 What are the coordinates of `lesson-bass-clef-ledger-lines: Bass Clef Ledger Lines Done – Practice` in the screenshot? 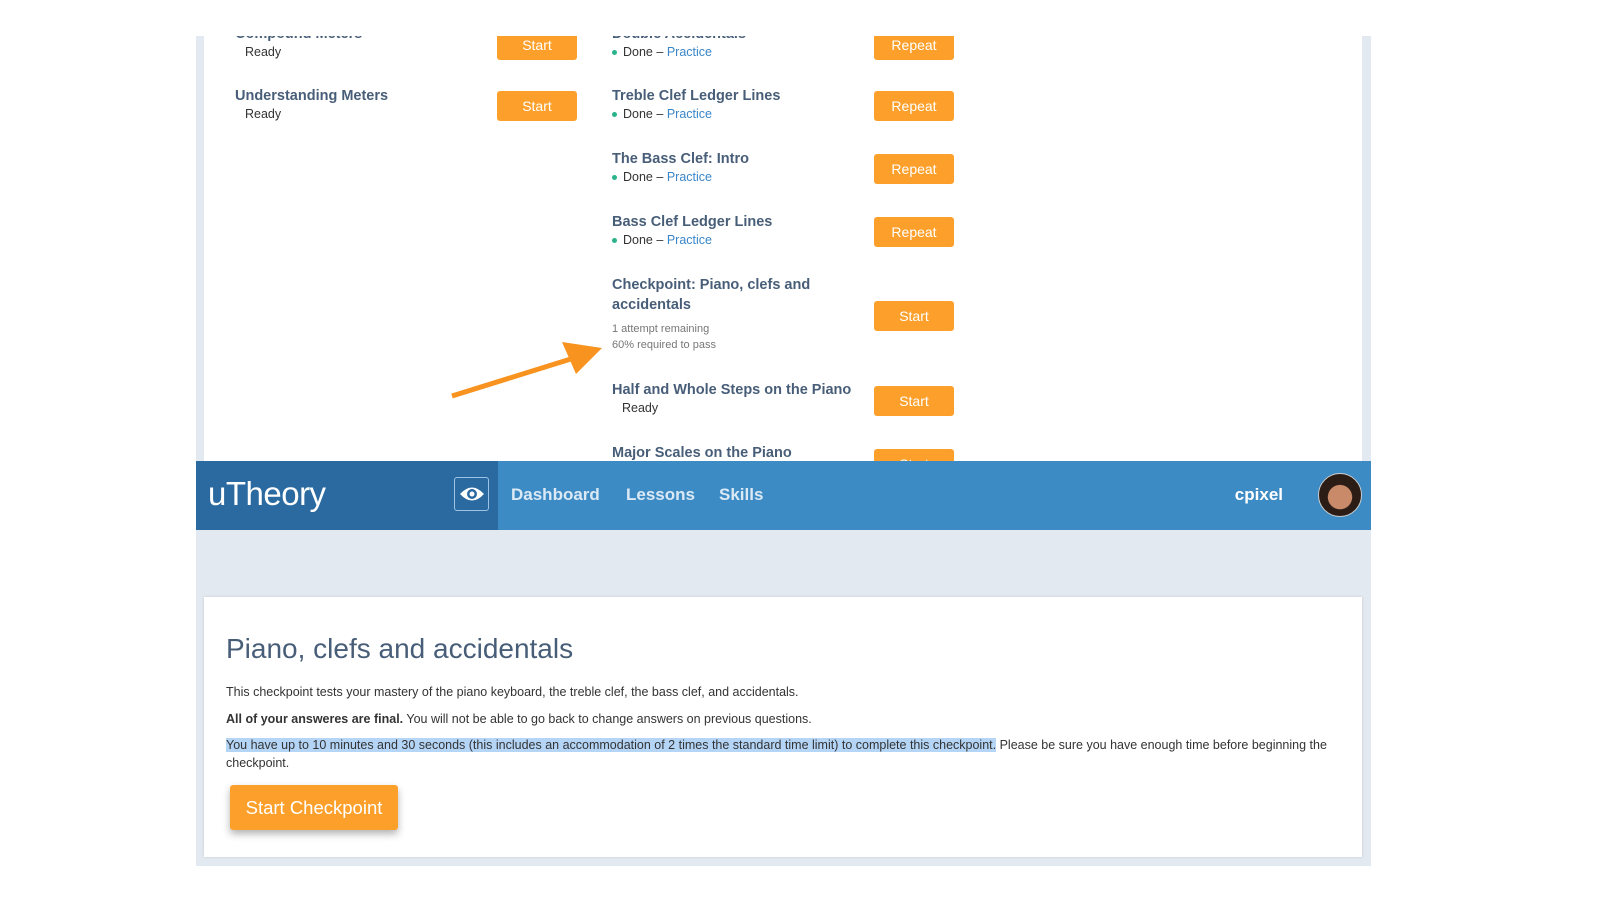 It's located at (737, 229).